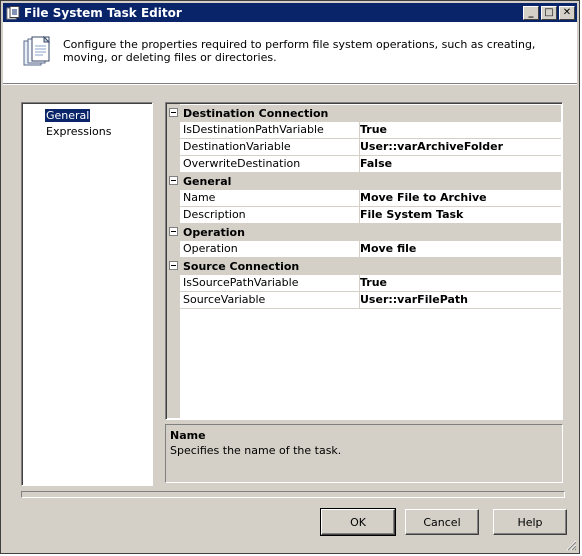  Describe the element at coordinates (530, 522) in the screenshot. I see `help-button: Help` at that location.